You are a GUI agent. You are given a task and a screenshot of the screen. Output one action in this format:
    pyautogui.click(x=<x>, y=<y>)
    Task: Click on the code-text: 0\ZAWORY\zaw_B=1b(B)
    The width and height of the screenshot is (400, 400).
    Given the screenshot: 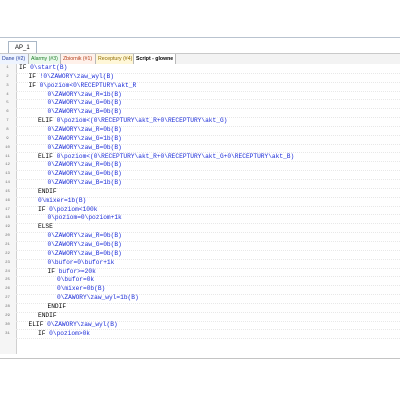 What is the action you would take?
    pyautogui.click(x=85, y=183)
    